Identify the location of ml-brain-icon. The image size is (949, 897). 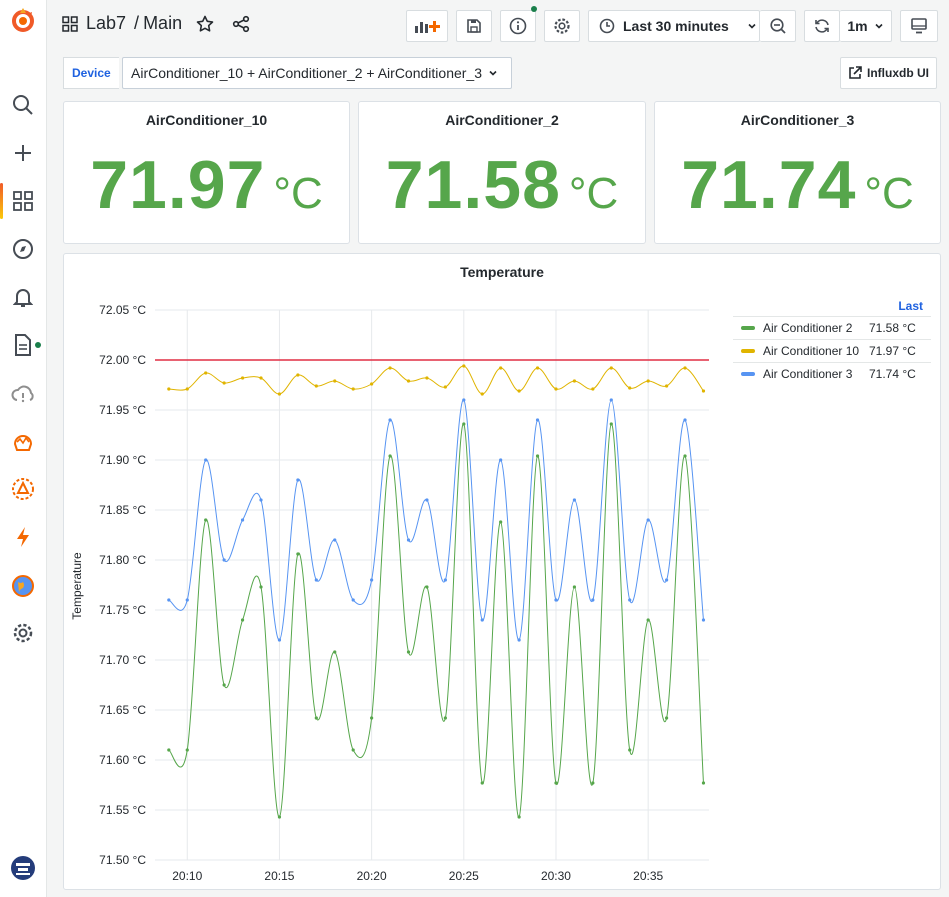
(23, 441).